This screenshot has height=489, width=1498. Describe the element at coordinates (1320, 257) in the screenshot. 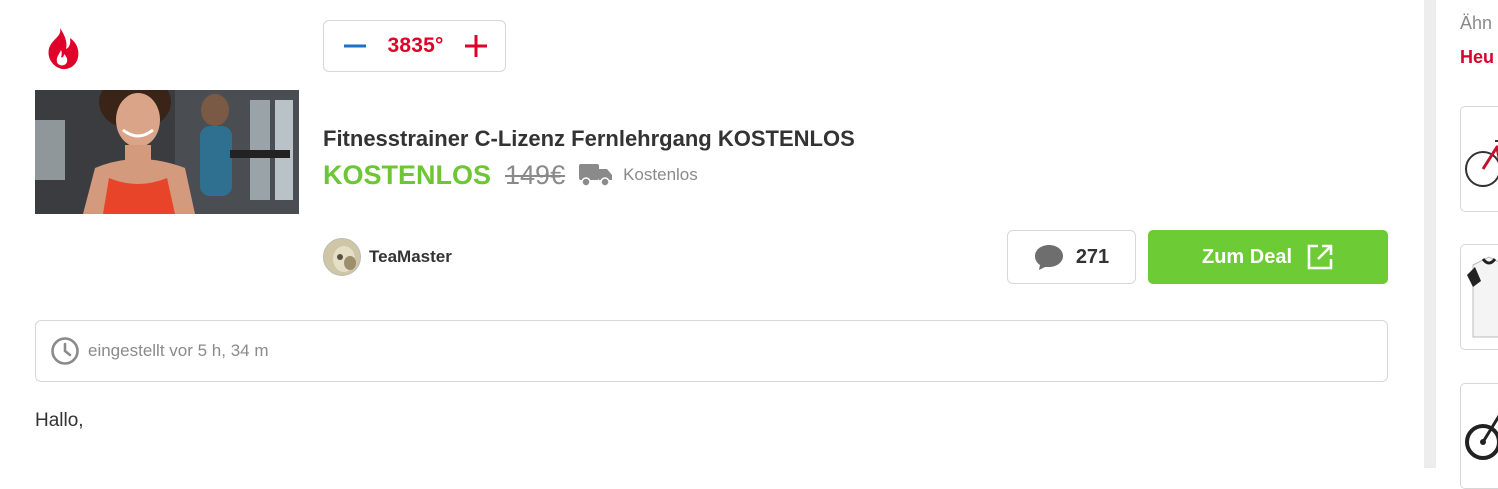

I see `external-link-icon` at that location.